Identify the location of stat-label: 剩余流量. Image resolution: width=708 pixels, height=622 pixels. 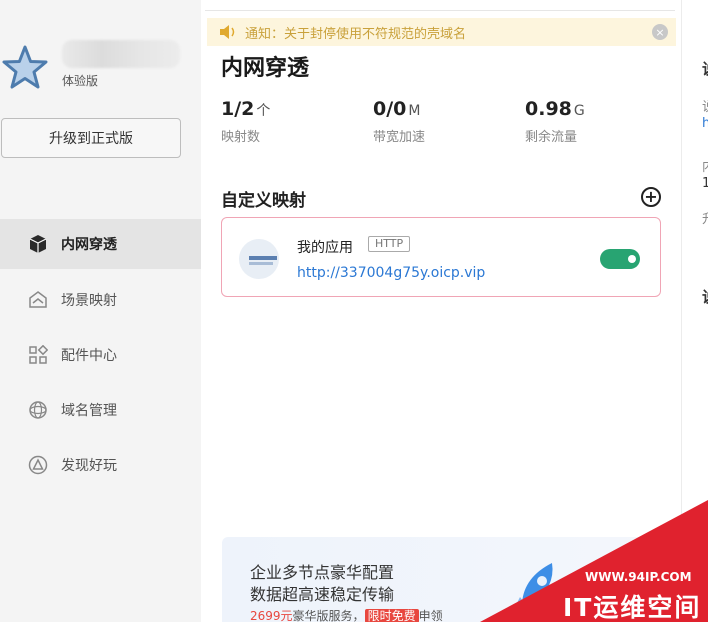
(551, 137).